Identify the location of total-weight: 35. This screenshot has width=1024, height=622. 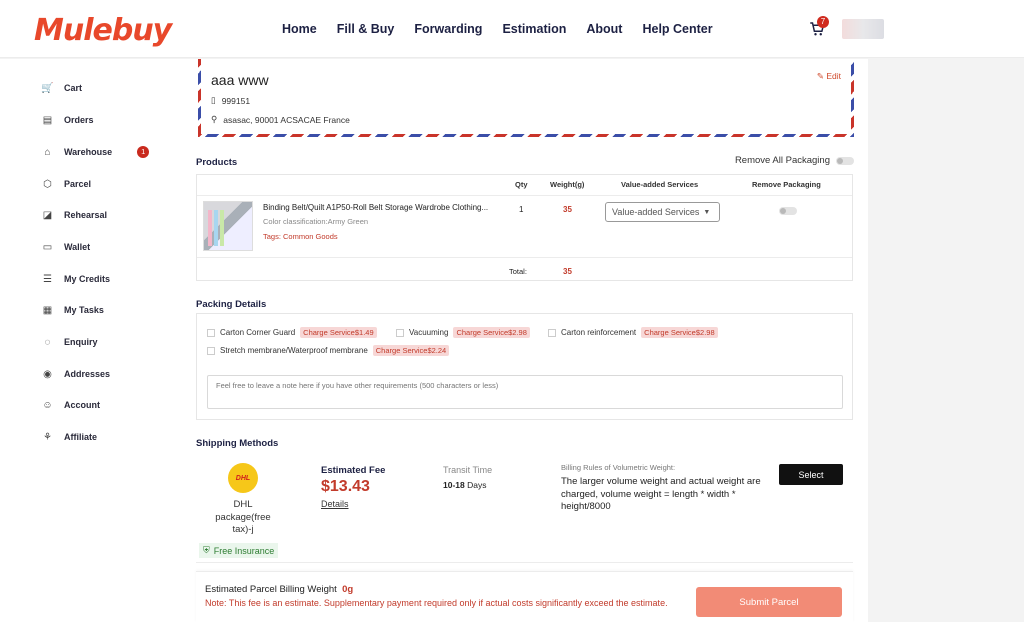
(567, 271).